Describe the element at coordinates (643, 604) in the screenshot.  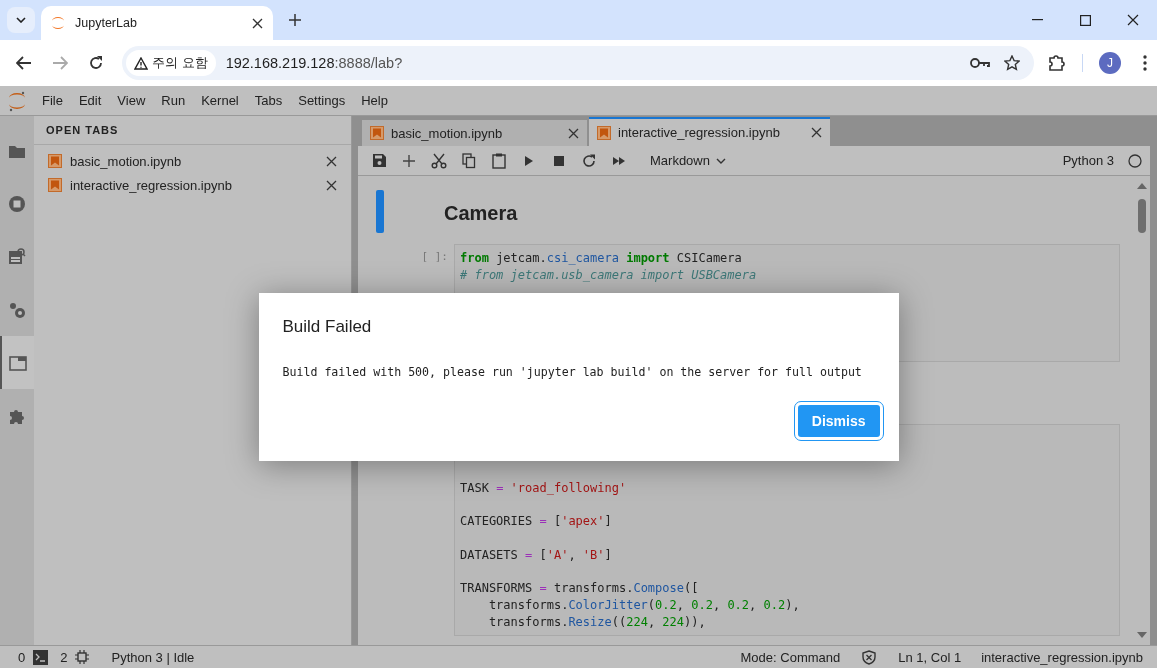
I see `code-line: transforms.ColorJitter(0.2, 0.2, 0.2, 0.2),` at that location.